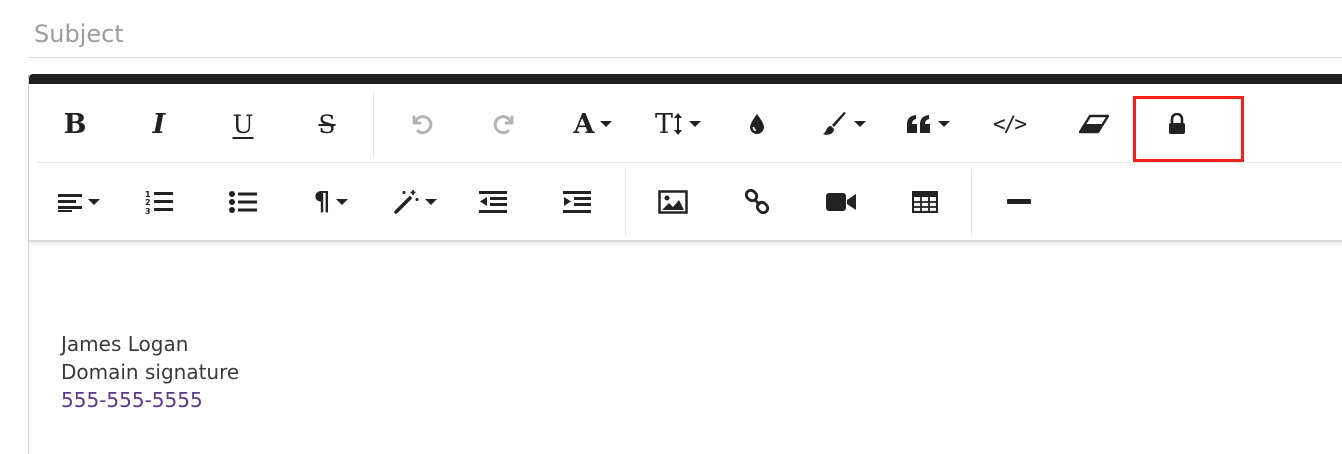 The image size is (1342, 454). I want to click on video-icon, so click(841, 202).